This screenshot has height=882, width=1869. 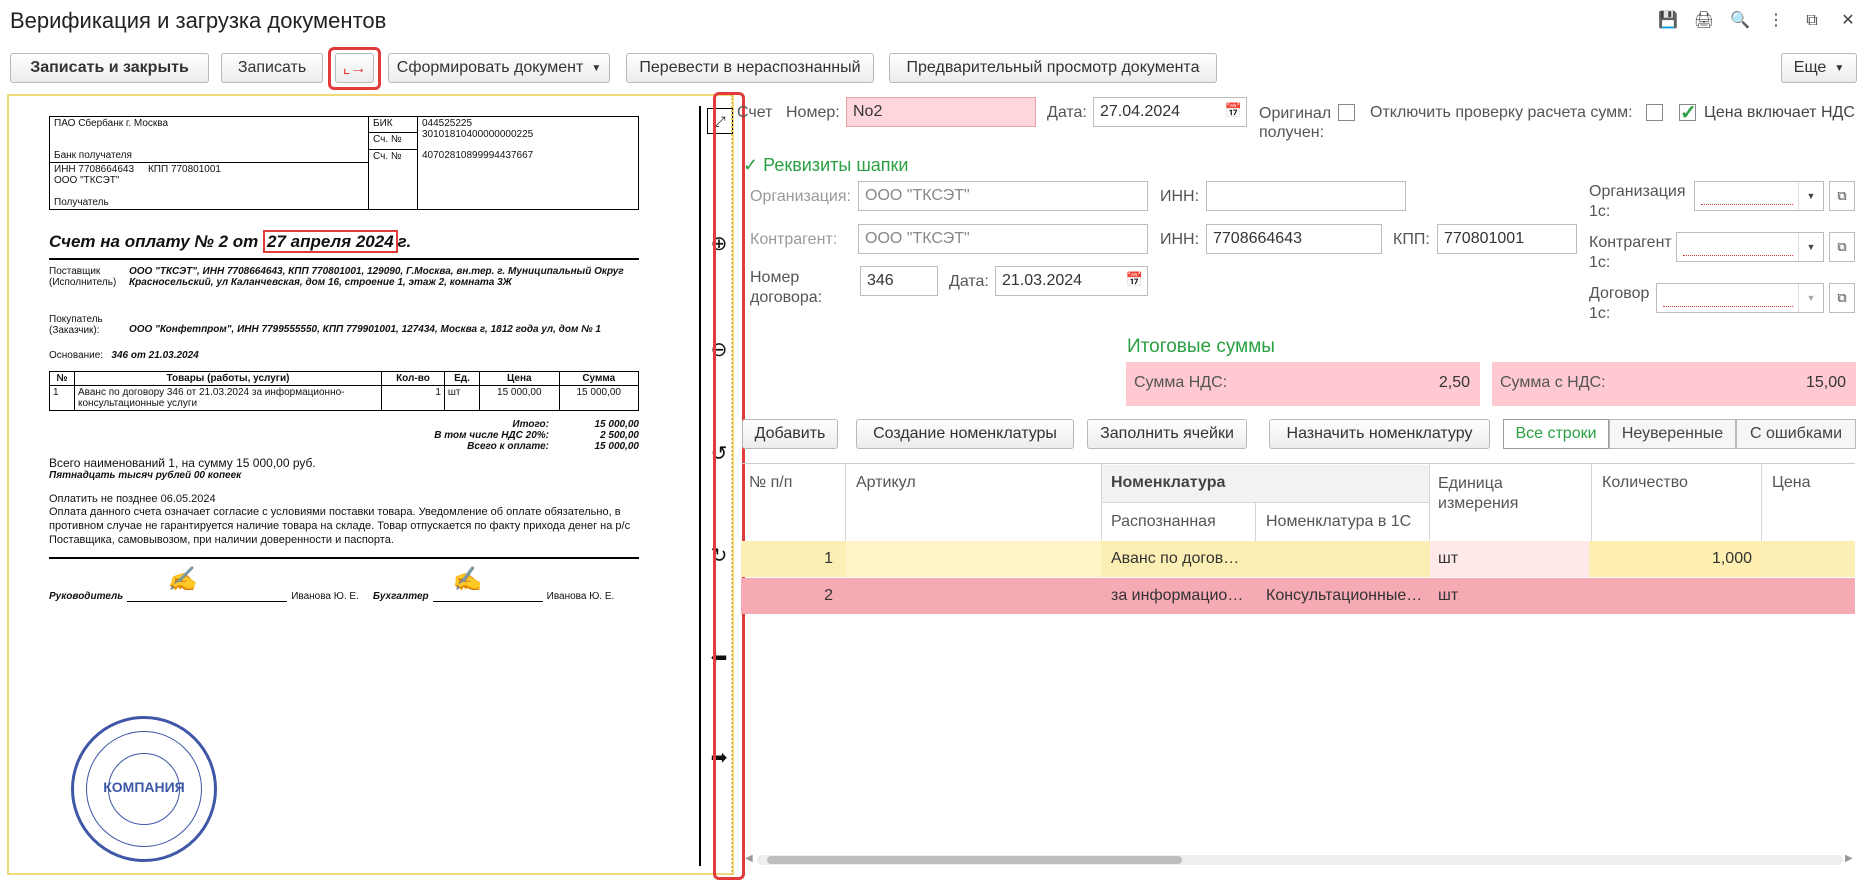 I want to click on window-title: Верификация и загрузка документов, so click(x=198, y=20).